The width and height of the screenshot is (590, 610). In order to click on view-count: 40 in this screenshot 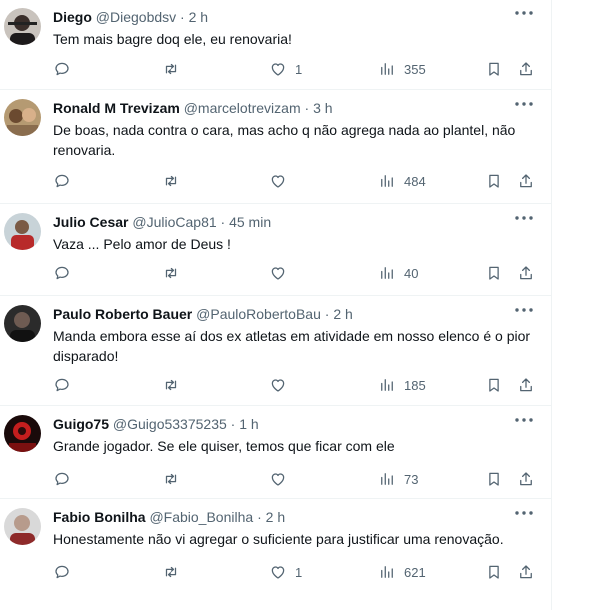, I will do `click(411, 273)`.